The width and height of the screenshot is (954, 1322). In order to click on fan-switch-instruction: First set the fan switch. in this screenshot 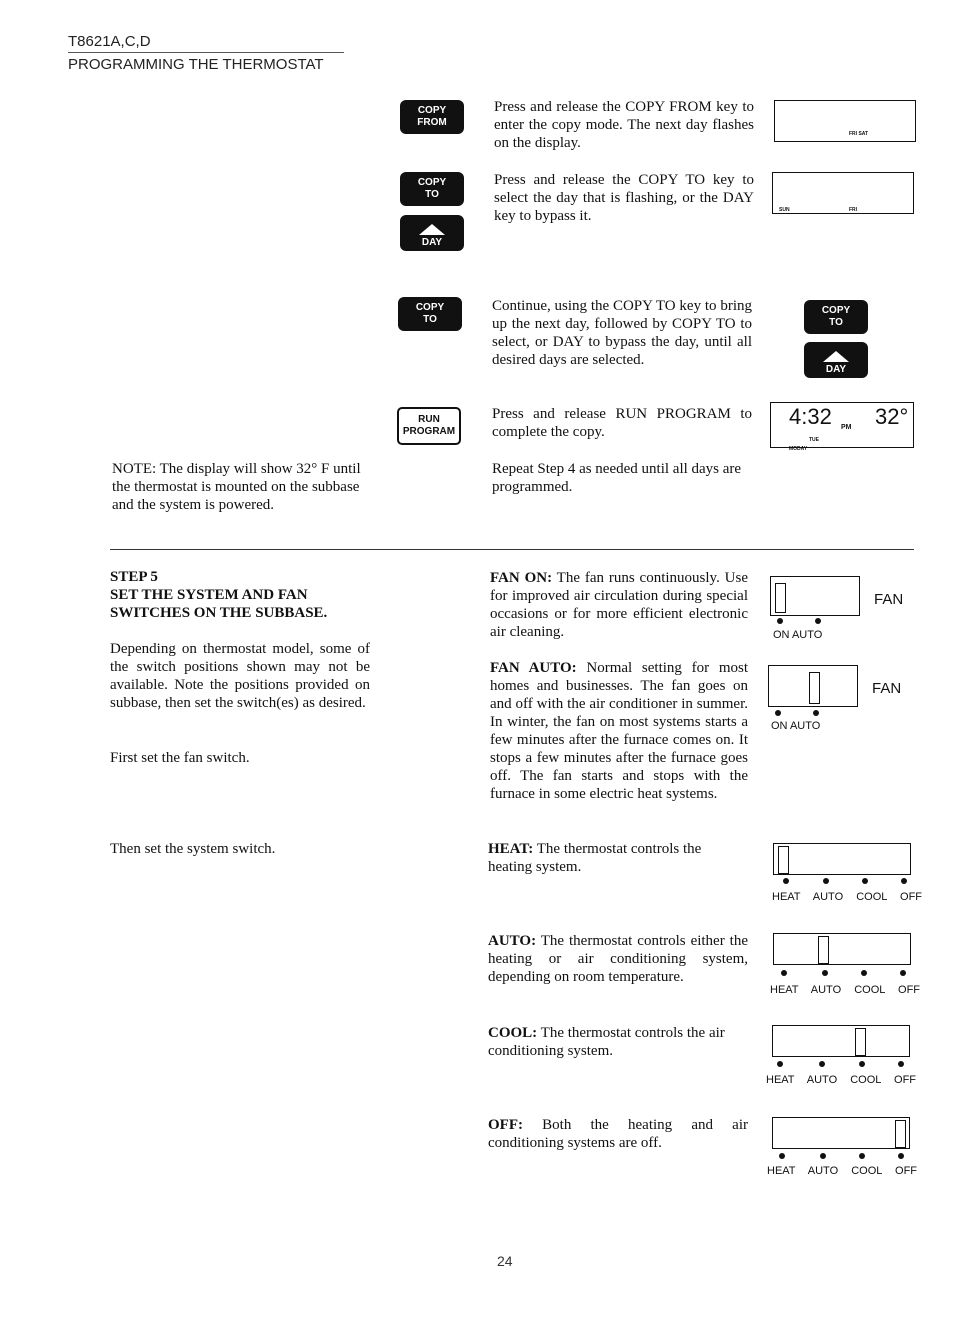, I will do `click(180, 758)`.